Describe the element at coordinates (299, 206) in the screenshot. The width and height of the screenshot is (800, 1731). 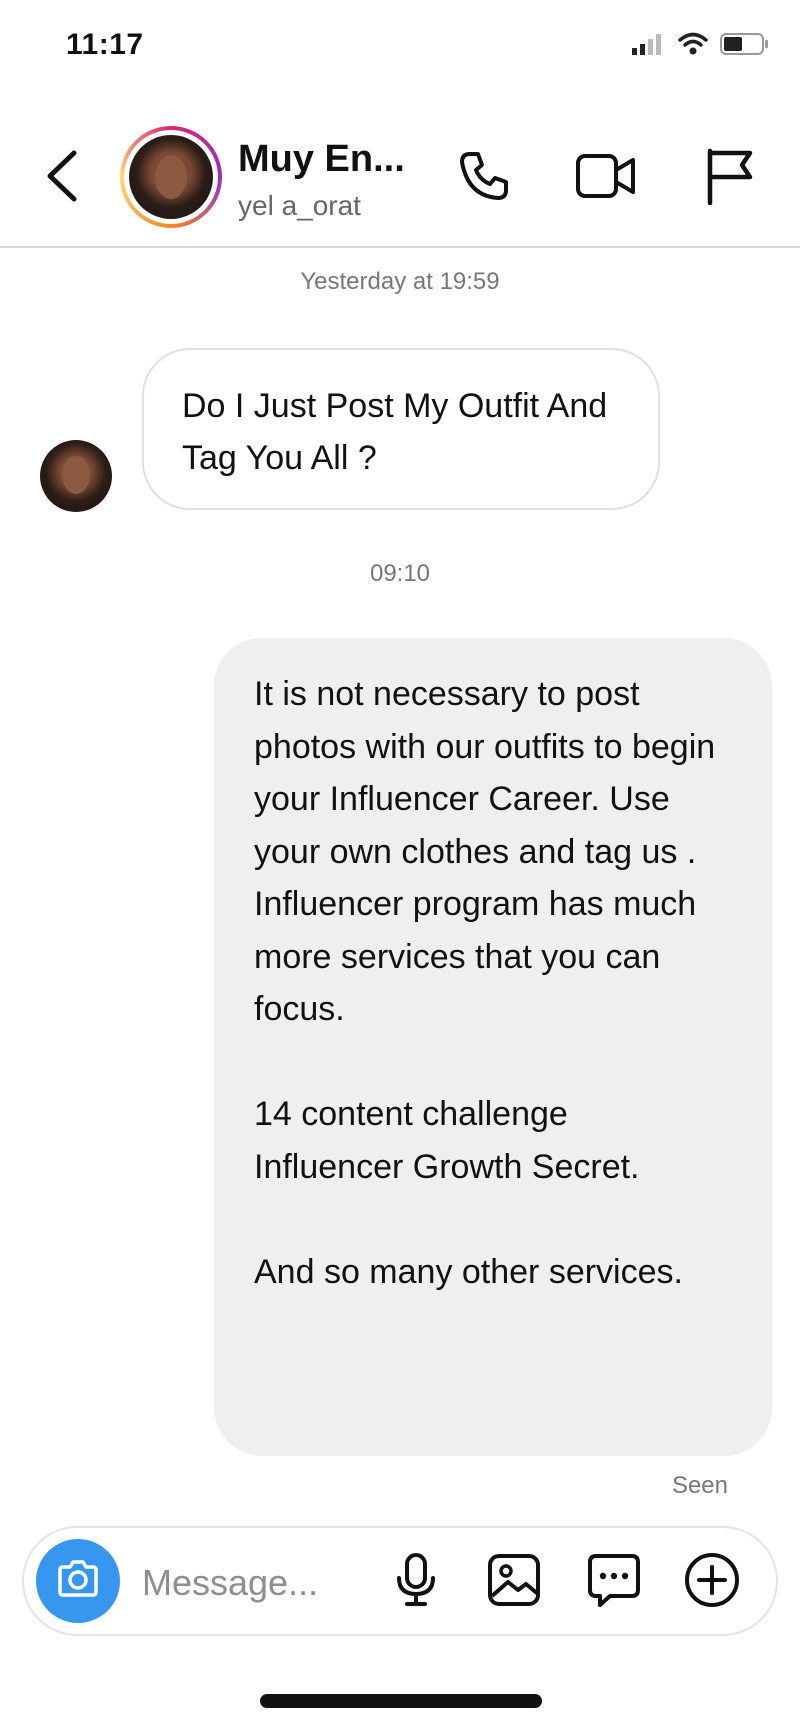
I see `contact-username: yel a_orat` at that location.